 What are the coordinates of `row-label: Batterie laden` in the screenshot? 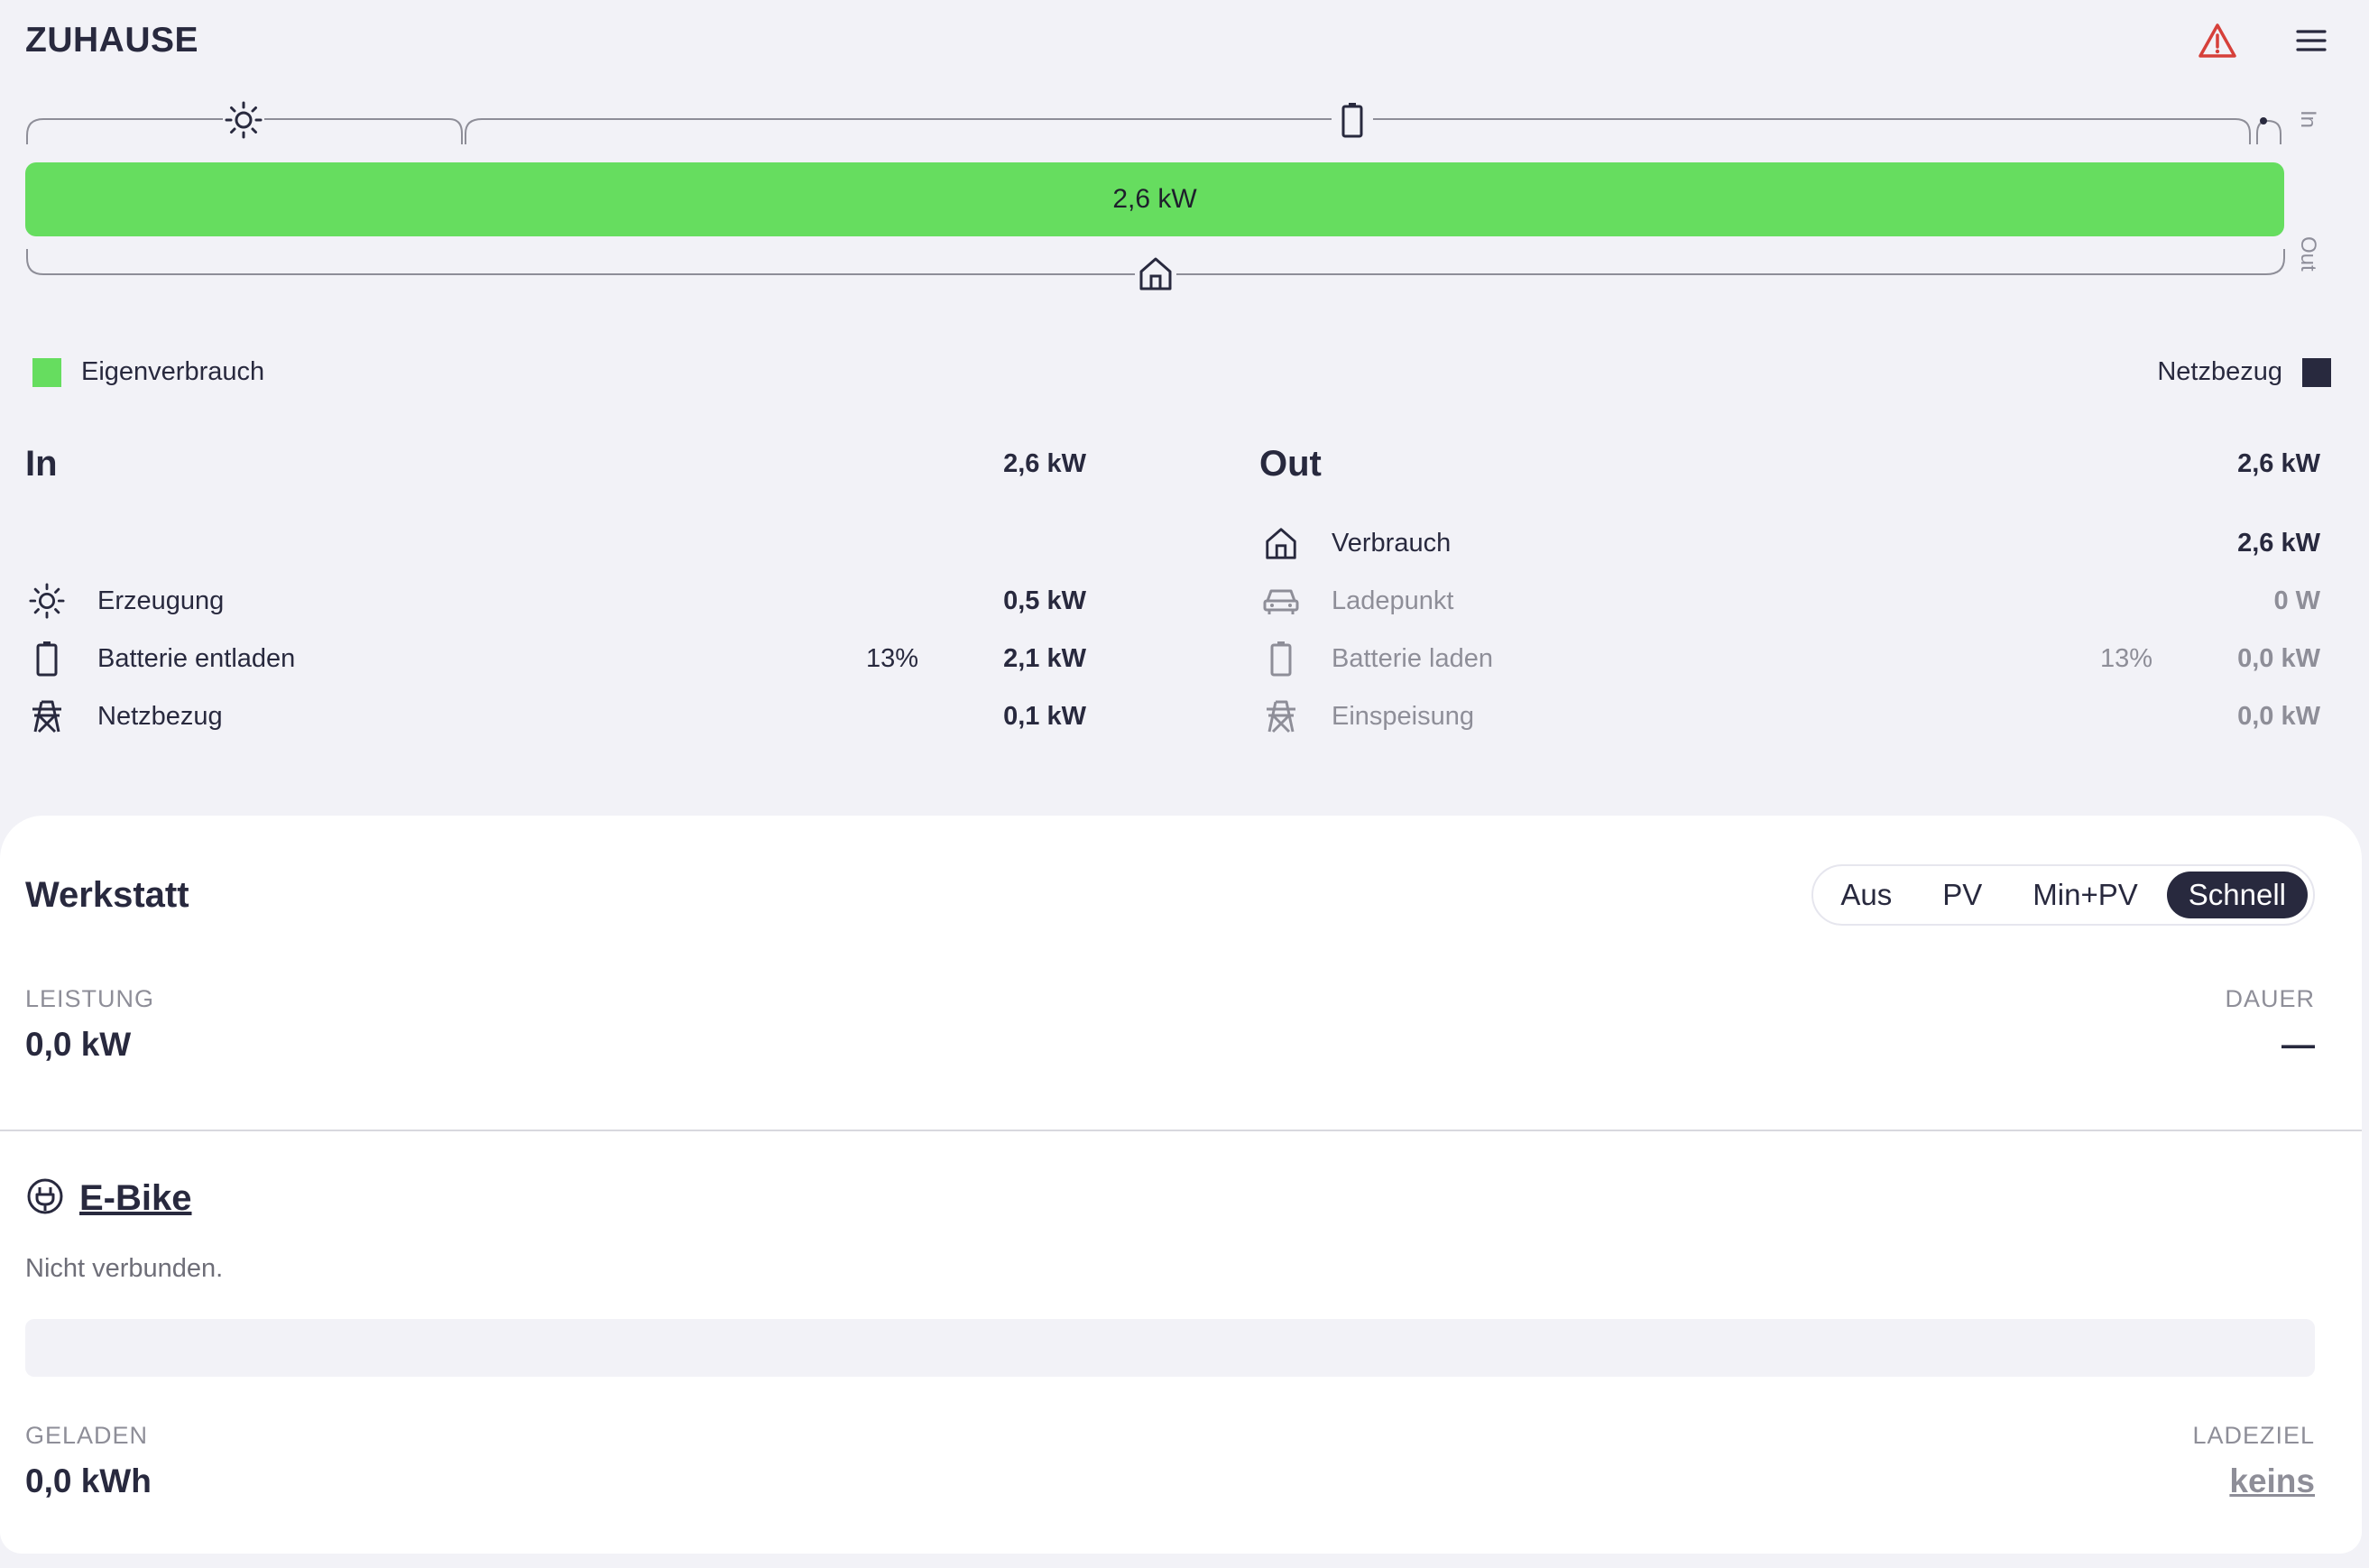 It's located at (1412, 658).